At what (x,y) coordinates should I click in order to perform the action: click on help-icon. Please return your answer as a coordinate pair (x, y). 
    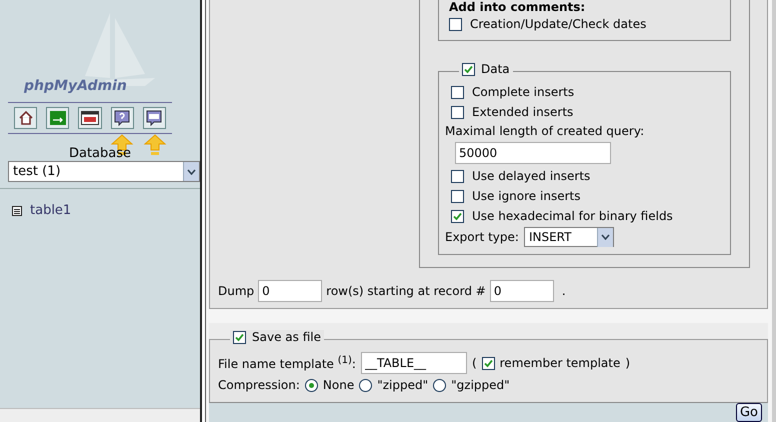
    Looking at the image, I should click on (122, 118).